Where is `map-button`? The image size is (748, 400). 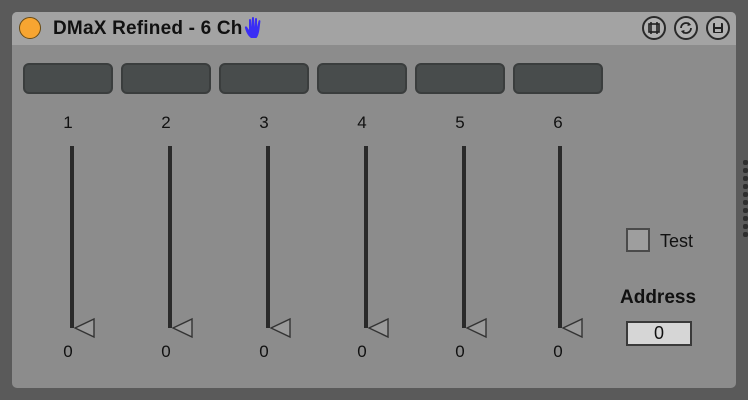
map-button is located at coordinates (654, 28).